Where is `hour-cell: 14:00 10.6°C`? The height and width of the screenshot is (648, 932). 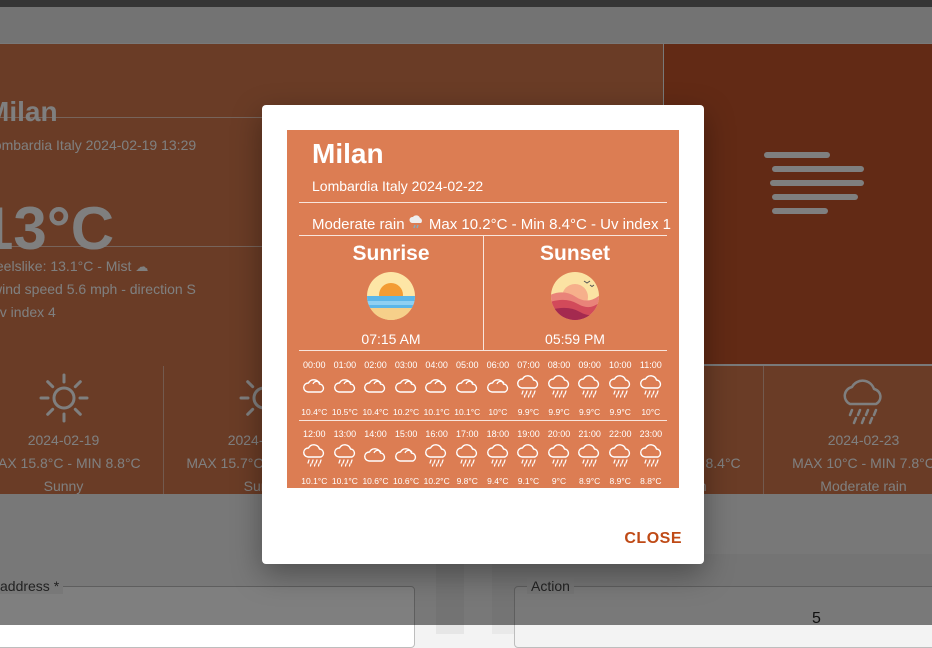
hour-cell: 14:00 10.6°C is located at coordinates (375, 459).